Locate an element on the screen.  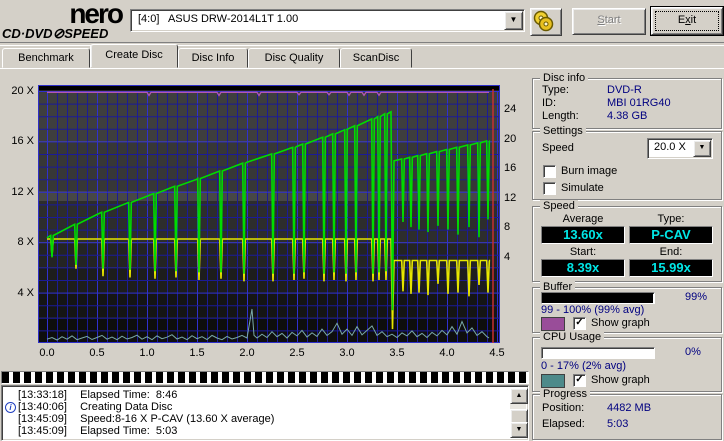
log-timestamp: [13:40:06] is located at coordinates (42, 407).